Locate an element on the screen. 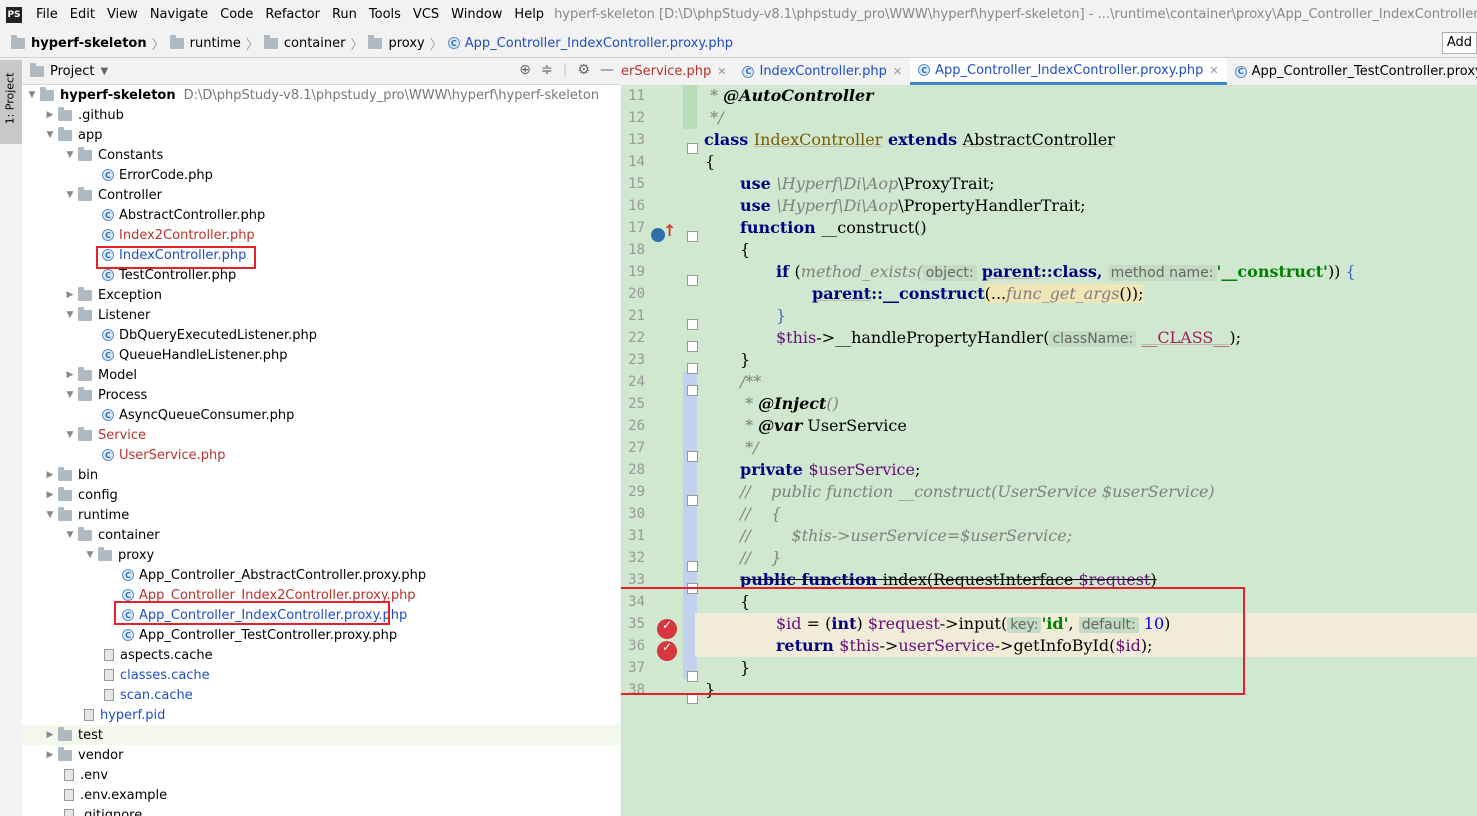 This screenshot has width=1477, height=816. tree-item-label: runtime is located at coordinates (104, 515).